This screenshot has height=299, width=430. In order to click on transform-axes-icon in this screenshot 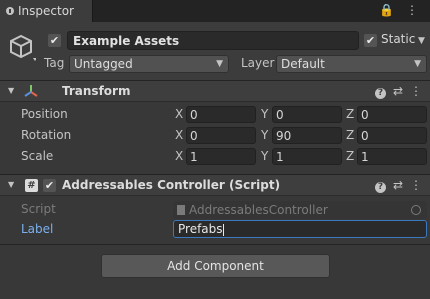, I will do `click(31, 91)`.